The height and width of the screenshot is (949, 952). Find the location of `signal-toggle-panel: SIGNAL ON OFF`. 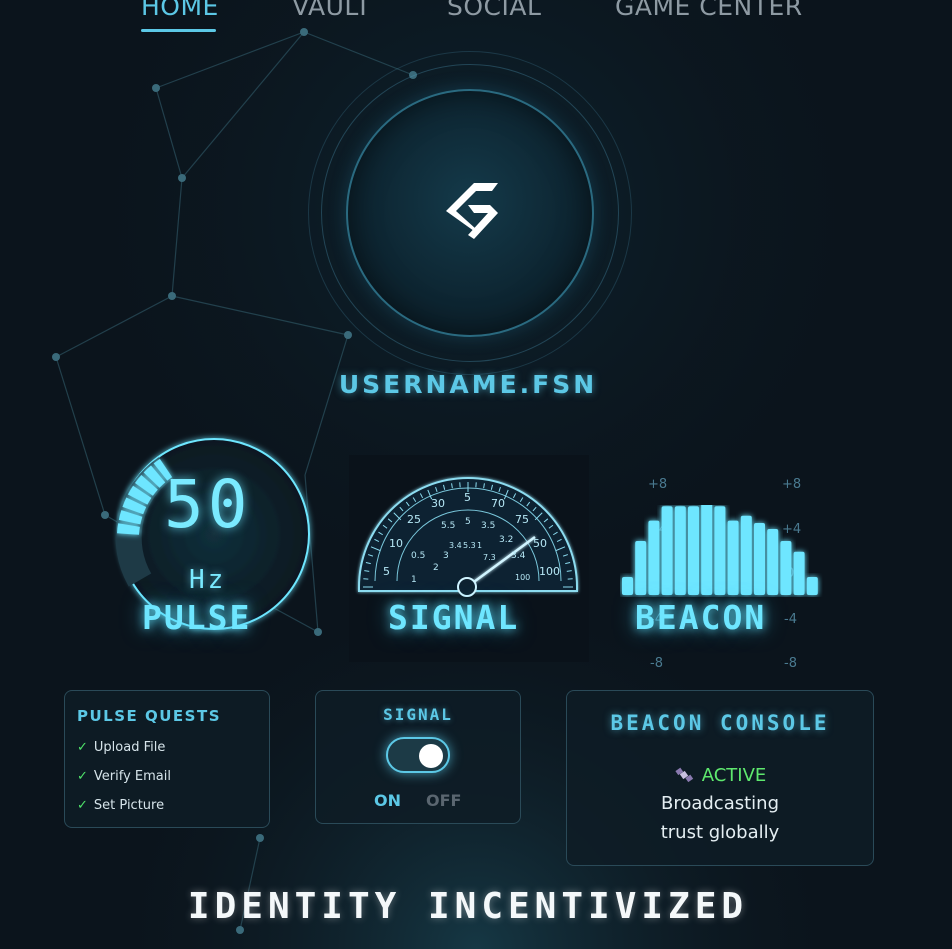

signal-toggle-panel: SIGNAL ON OFF is located at coordinates (418, 757).